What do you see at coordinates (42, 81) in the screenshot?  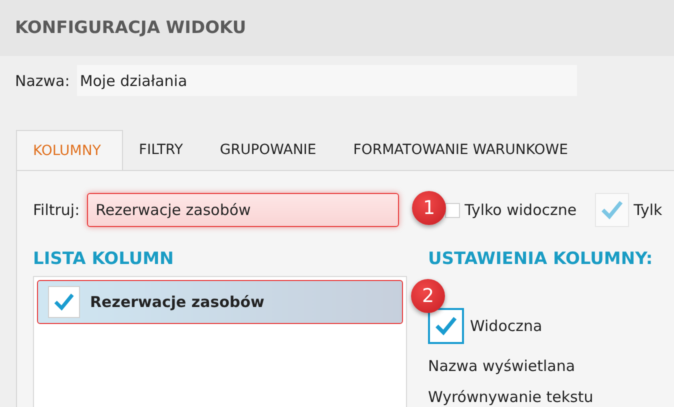 I see `field-label: Nazwa:` at bounding box center [42, 81].